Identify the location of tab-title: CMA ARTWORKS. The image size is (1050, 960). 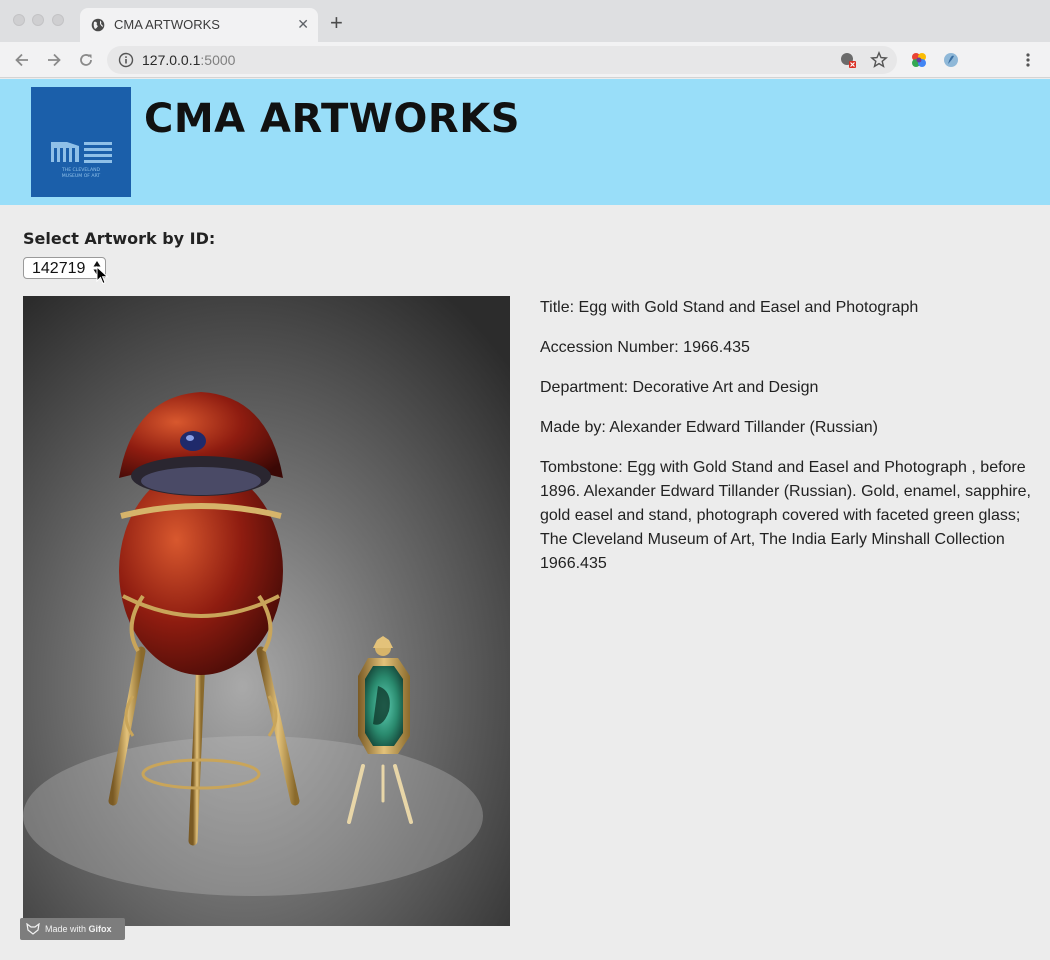
(167, 24).